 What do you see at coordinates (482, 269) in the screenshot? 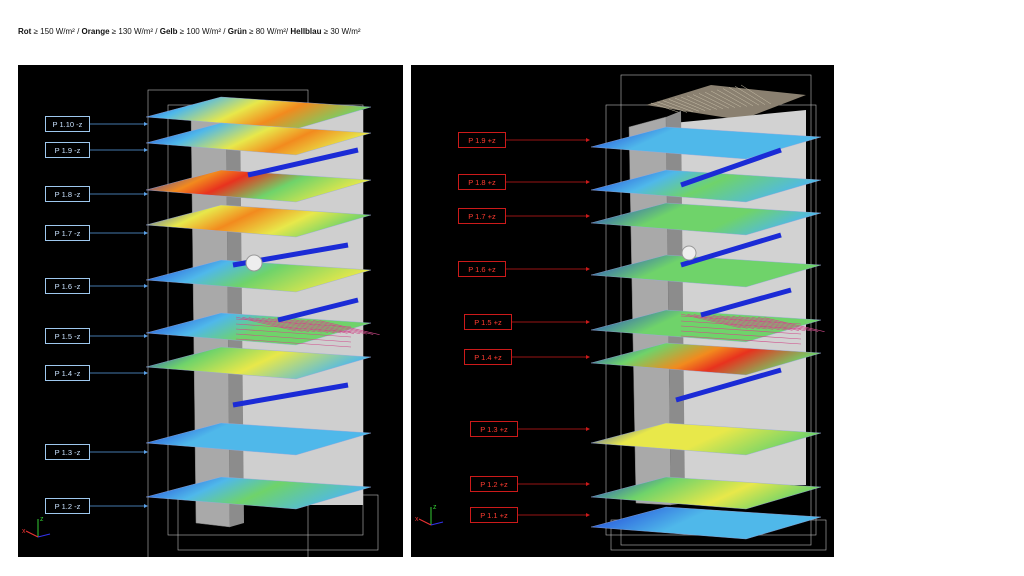
I see `plane-label: P 1.6 +z` at bounding box center [482, 269].